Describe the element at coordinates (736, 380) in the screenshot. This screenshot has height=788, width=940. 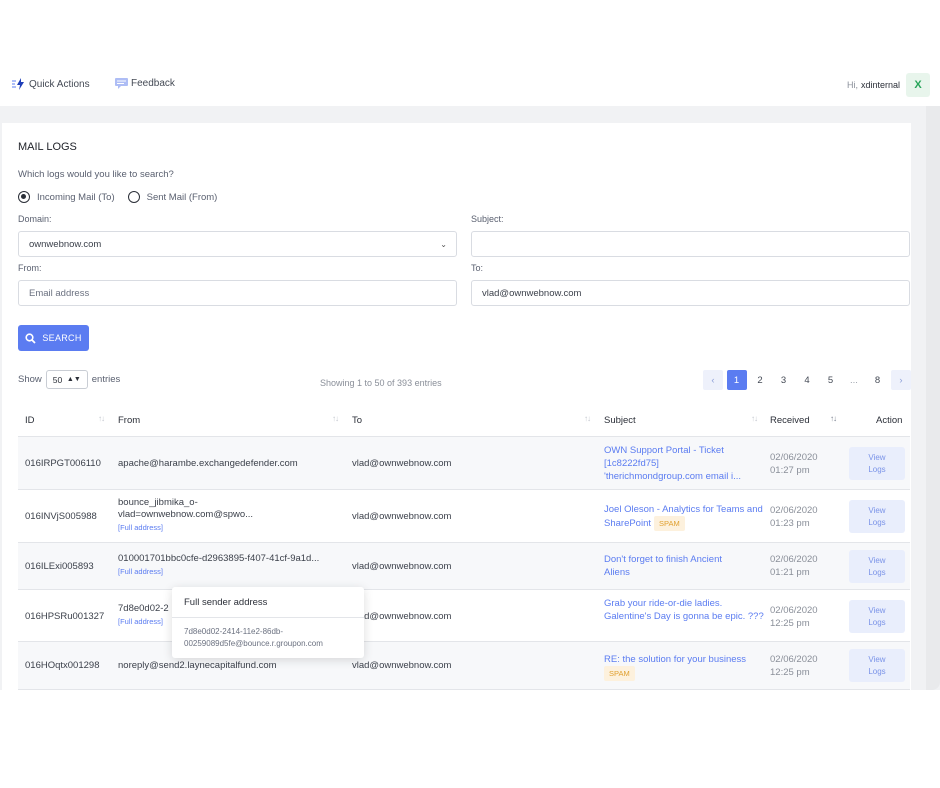
I see `page-button: 1` at that location.